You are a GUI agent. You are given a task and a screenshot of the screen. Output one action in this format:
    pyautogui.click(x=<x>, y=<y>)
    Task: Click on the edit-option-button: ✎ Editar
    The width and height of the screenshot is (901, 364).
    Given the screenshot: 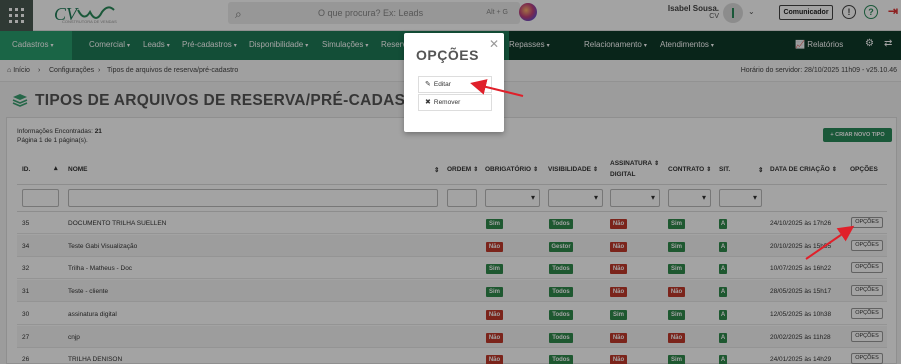 What is the action you would take?
    pyautogui.click(x=455, y=84)
    